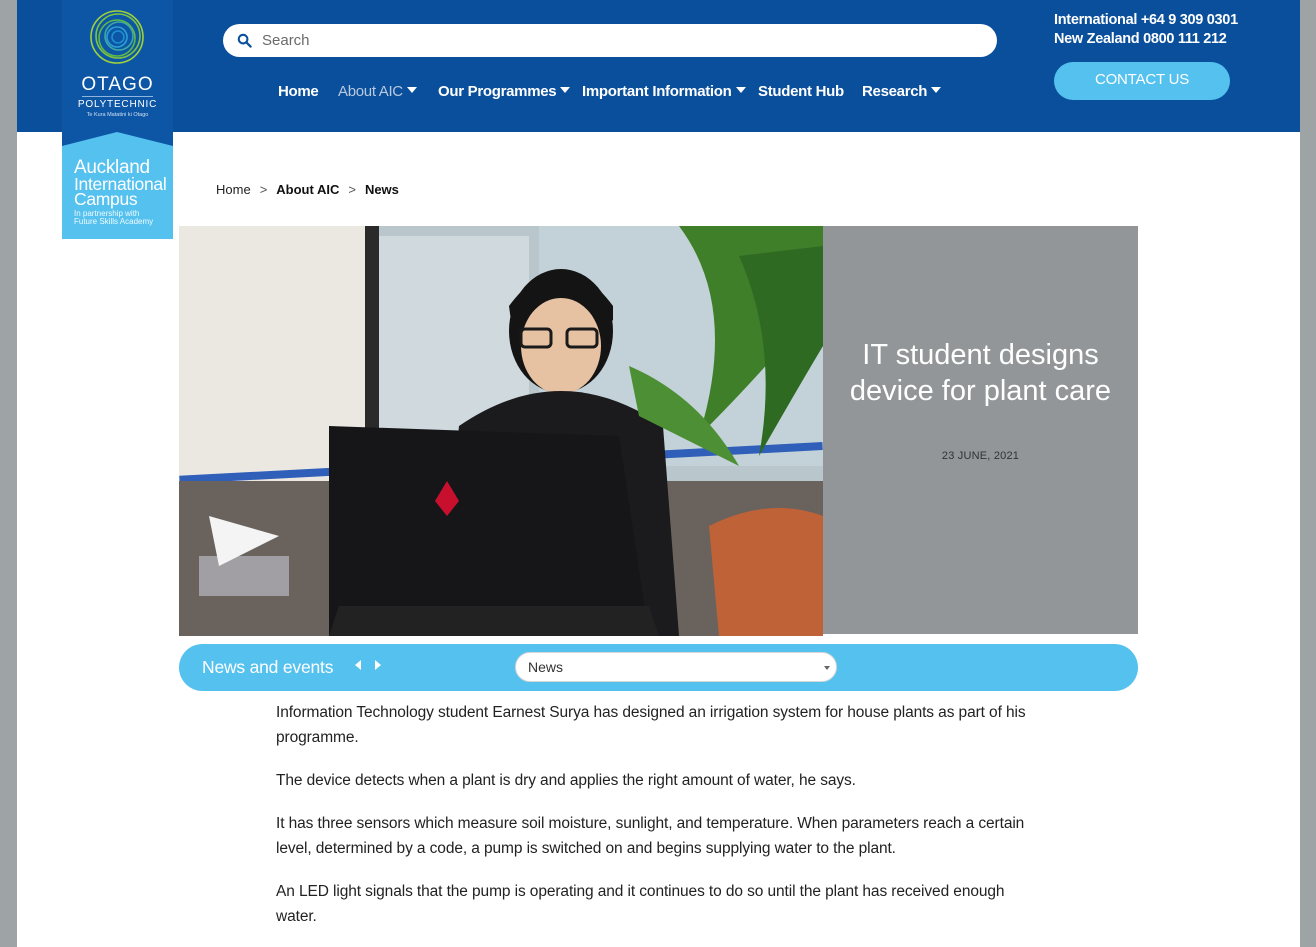  I want to click on nav-about-aic-label: About AIC, so click(370, 91).